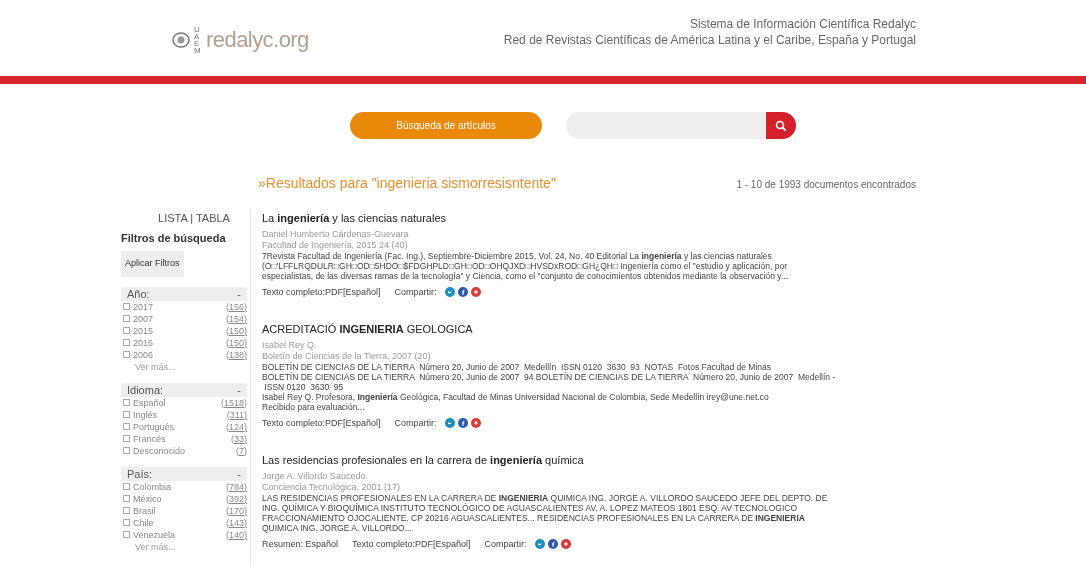  Describe the element at coordinates (140, 473) in the screenshot. I see `filter-label: País:` at that location.